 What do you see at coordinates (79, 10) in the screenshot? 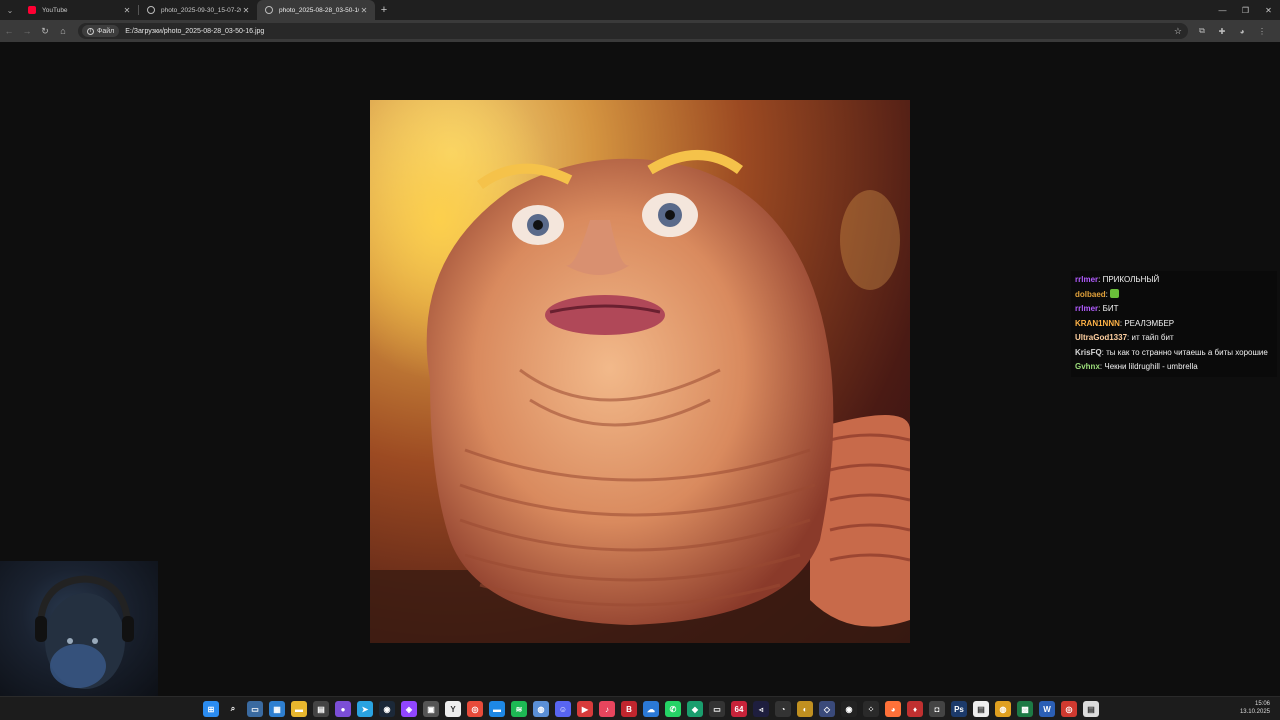
I see `tab-youtube: YouTube ✕` at bounding box center [79, 10].